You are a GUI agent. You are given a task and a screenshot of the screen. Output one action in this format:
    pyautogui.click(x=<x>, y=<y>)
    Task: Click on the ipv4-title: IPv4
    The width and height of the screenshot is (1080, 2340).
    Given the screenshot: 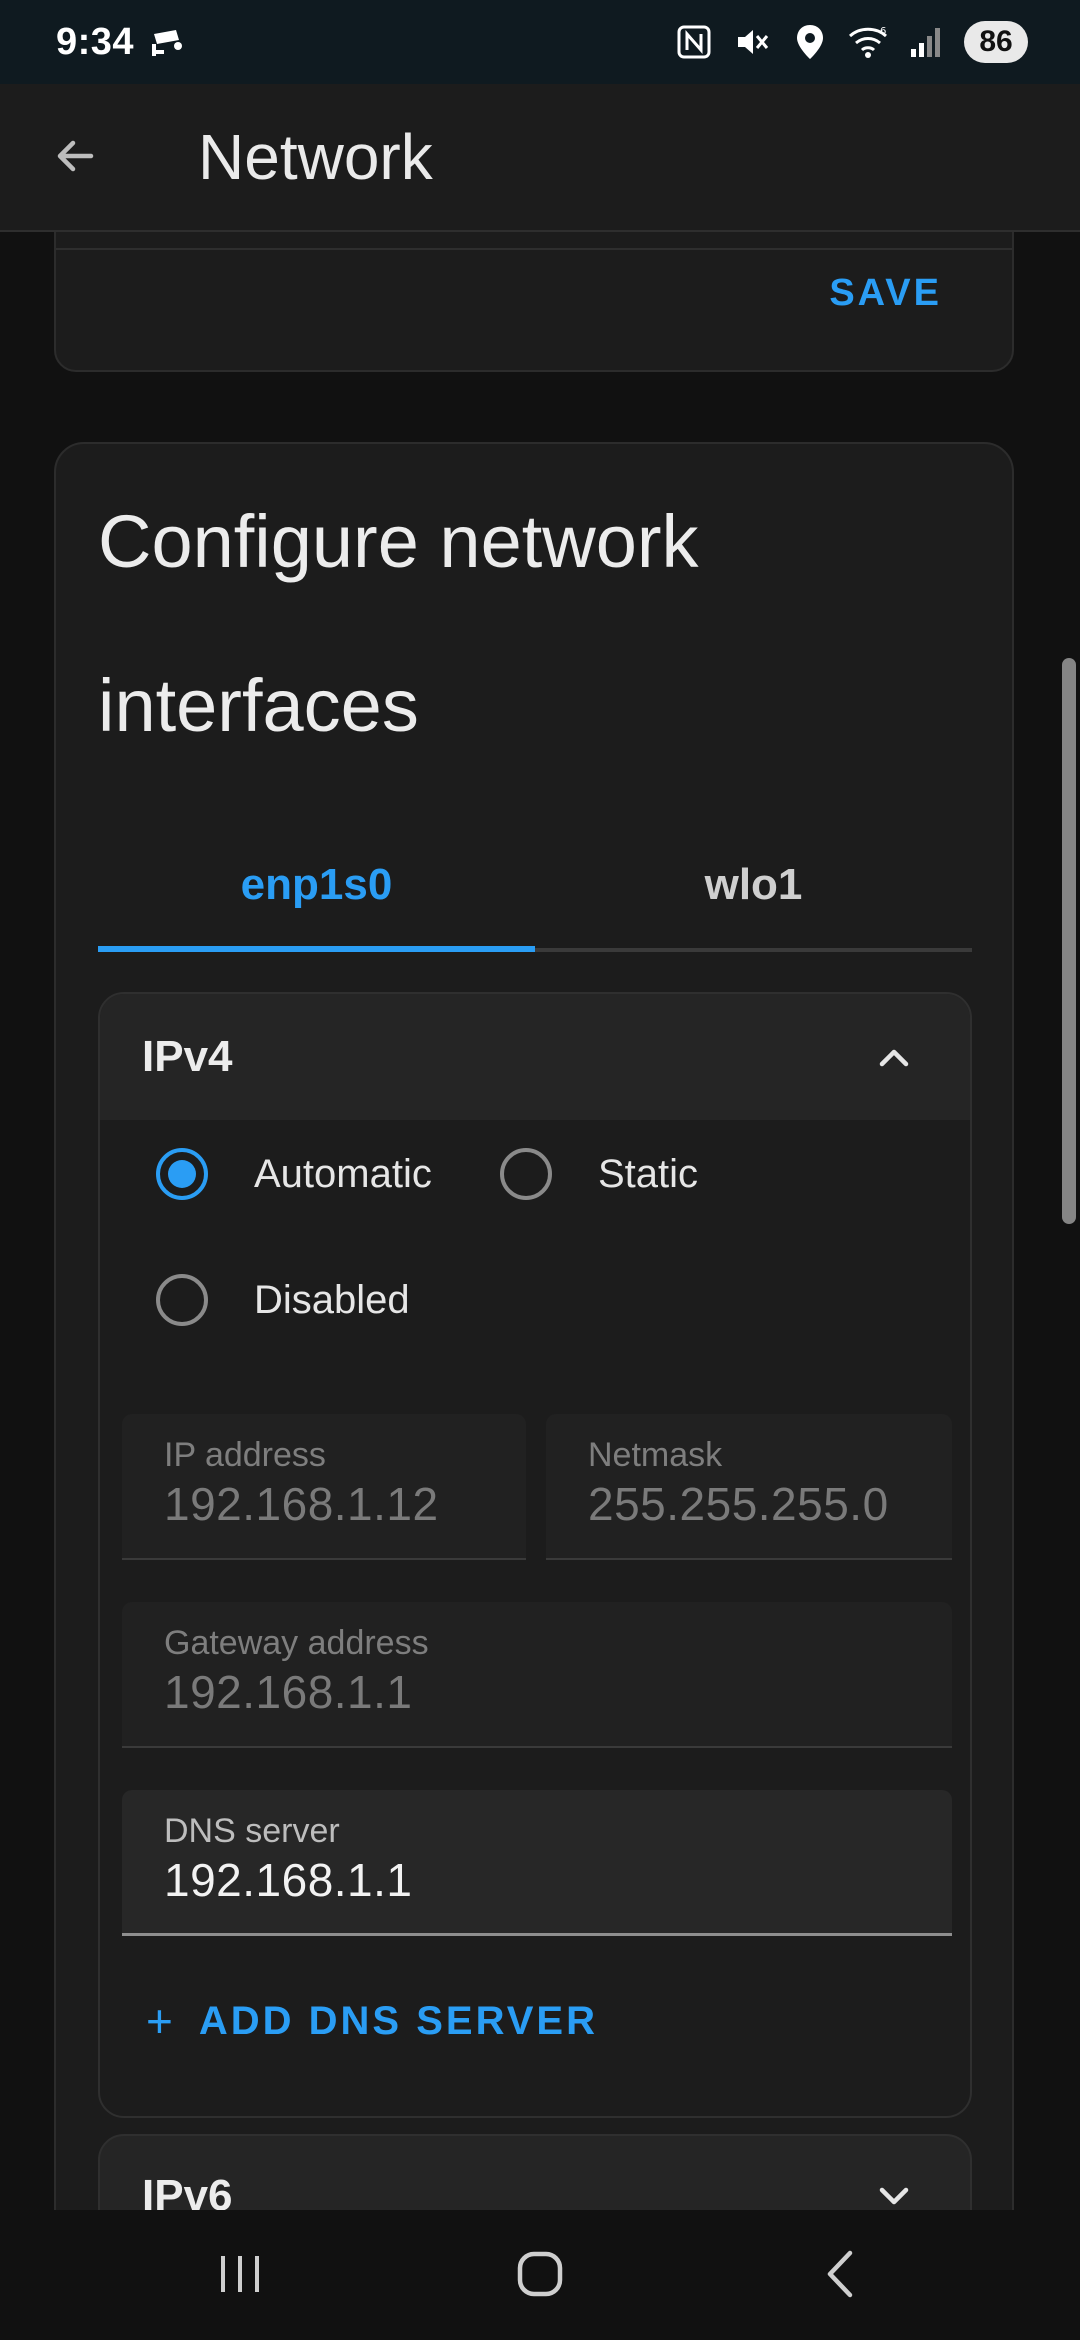 What is the action you would take?
    pyautogui.click(x=187, y=1056)
    